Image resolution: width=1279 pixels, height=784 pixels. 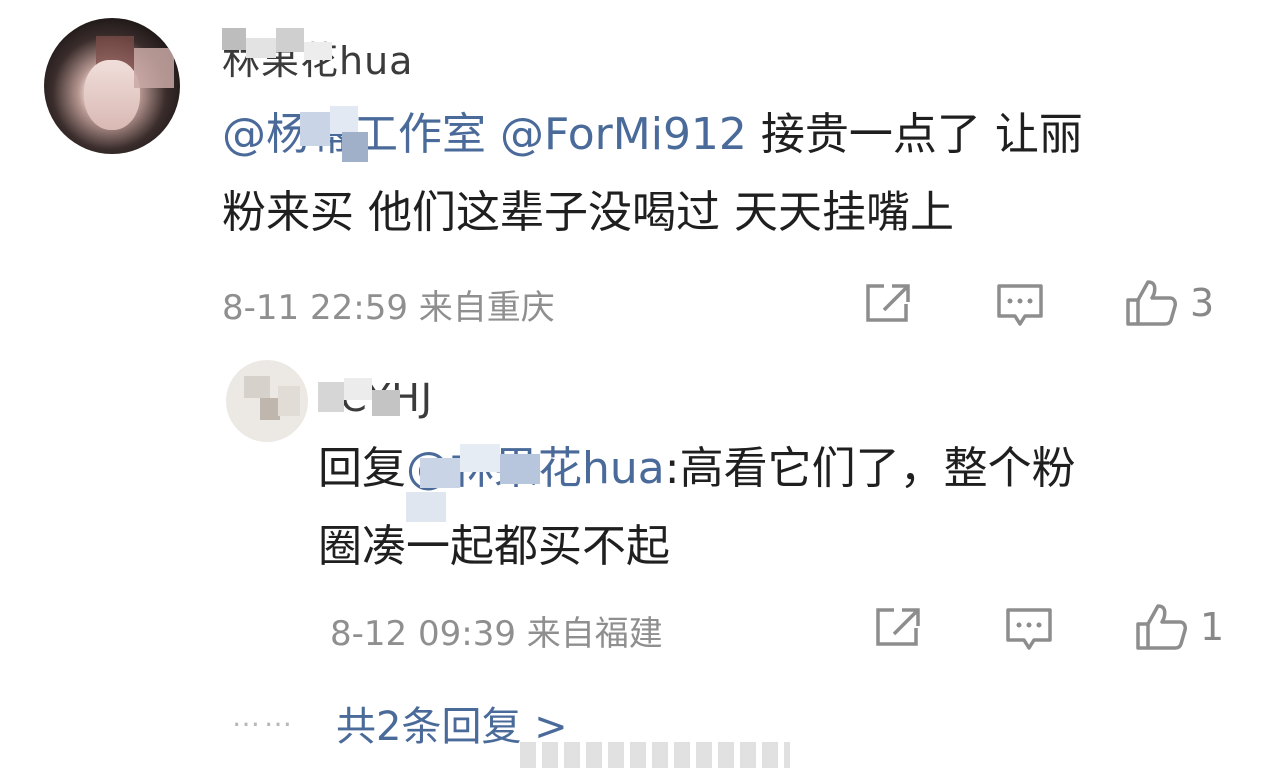 What do you see at coordinates (594, 634) in the screenshot?
I see `location: 来自福建` at bounding box center [594, 634].